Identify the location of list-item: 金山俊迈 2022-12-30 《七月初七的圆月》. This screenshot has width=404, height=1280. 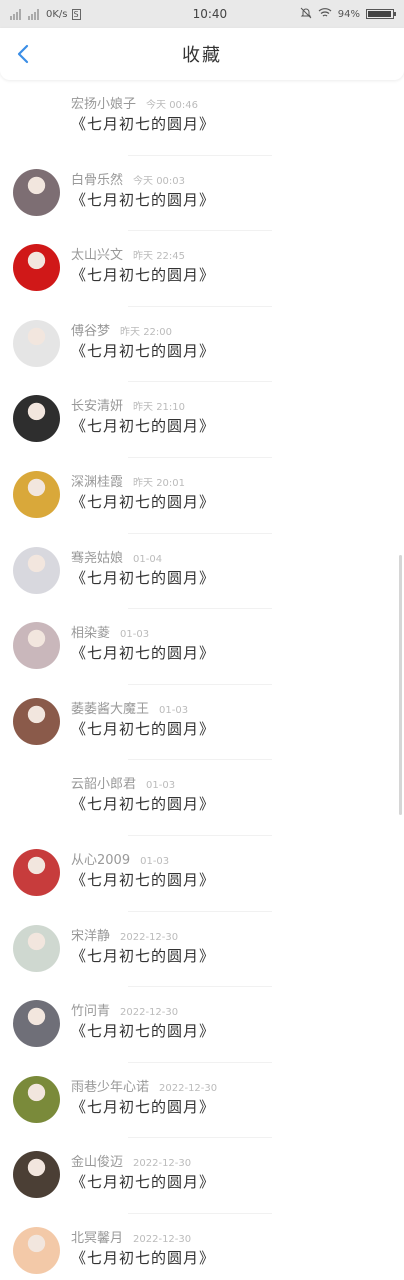
(202, 1176).